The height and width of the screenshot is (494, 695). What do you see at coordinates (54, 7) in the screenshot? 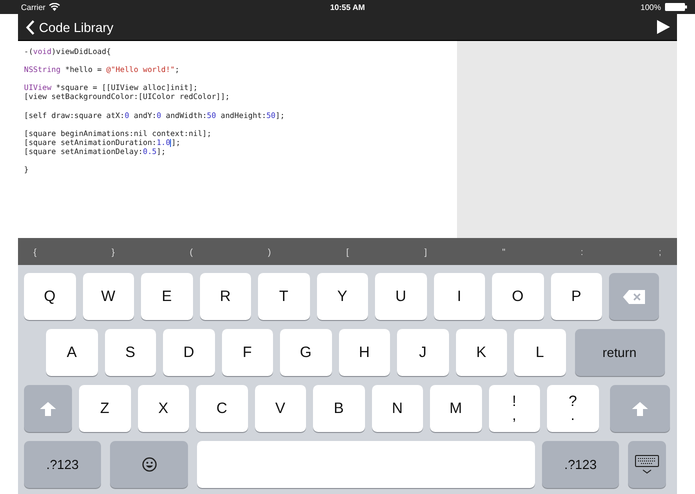
I see `wifi-icon` at bounding box center [54, 7].